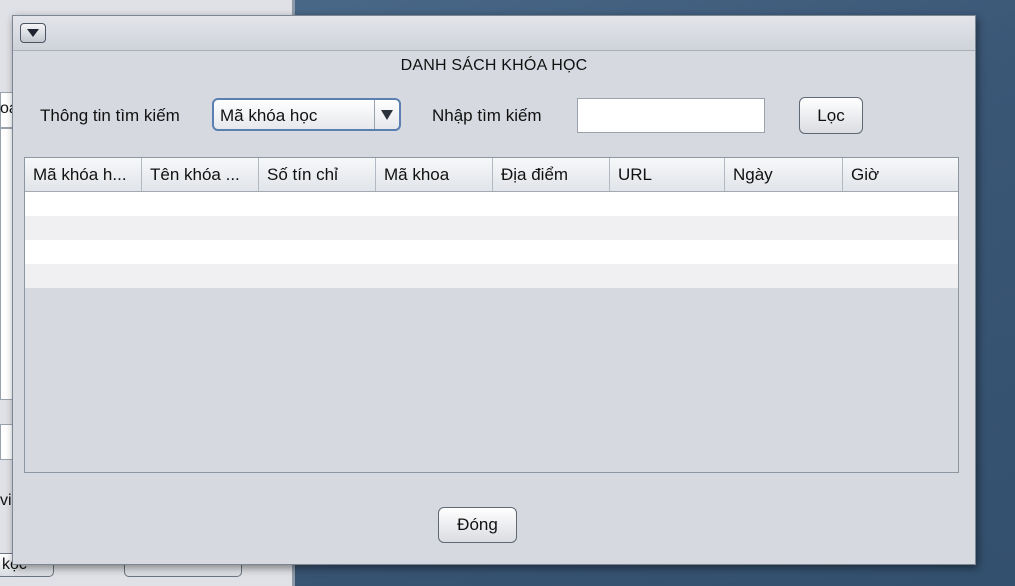  I want to click on column-header-department-id: Mã khoa, so click(434, 174).